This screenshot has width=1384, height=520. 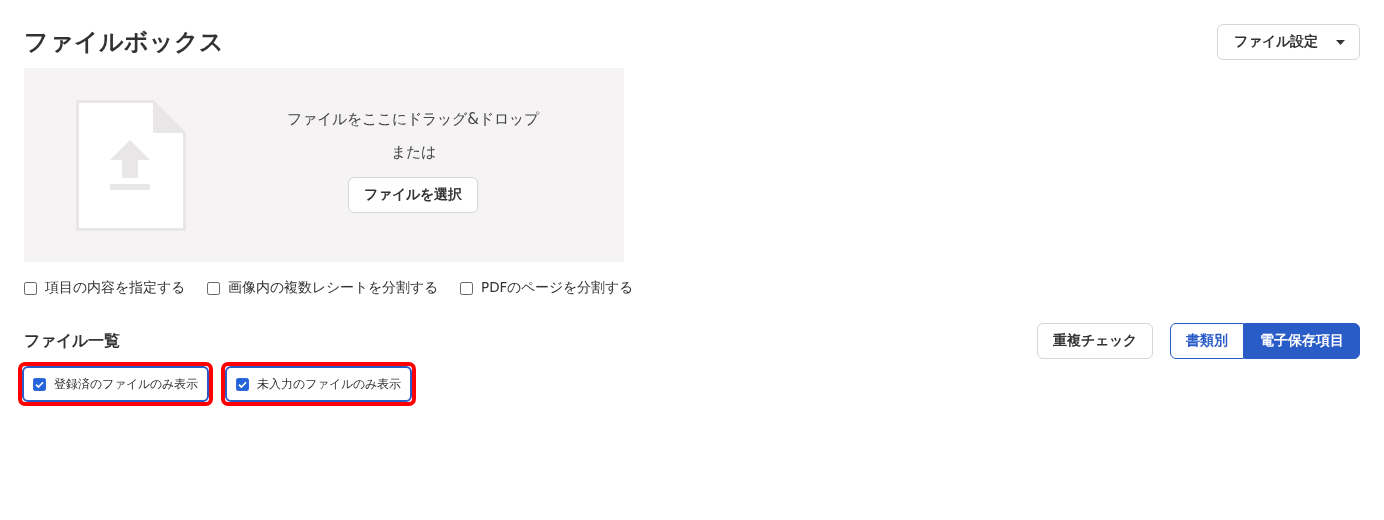 I want to click on checkbox-label: PDFのページを分割する, so click(x=557, y=288).